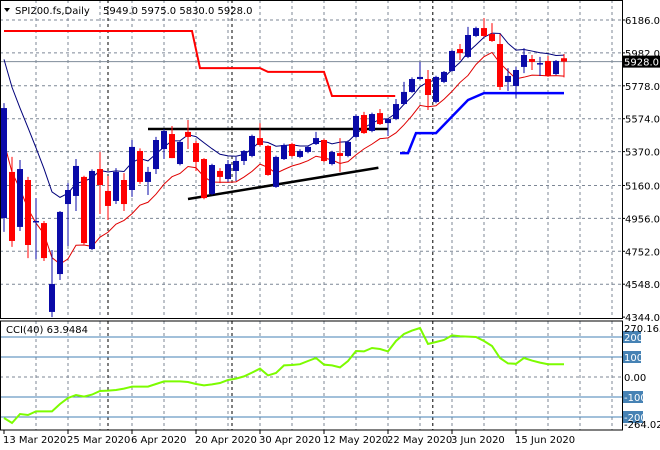  I want to click on price-tick-label: 5160.0, so click(642, 186).